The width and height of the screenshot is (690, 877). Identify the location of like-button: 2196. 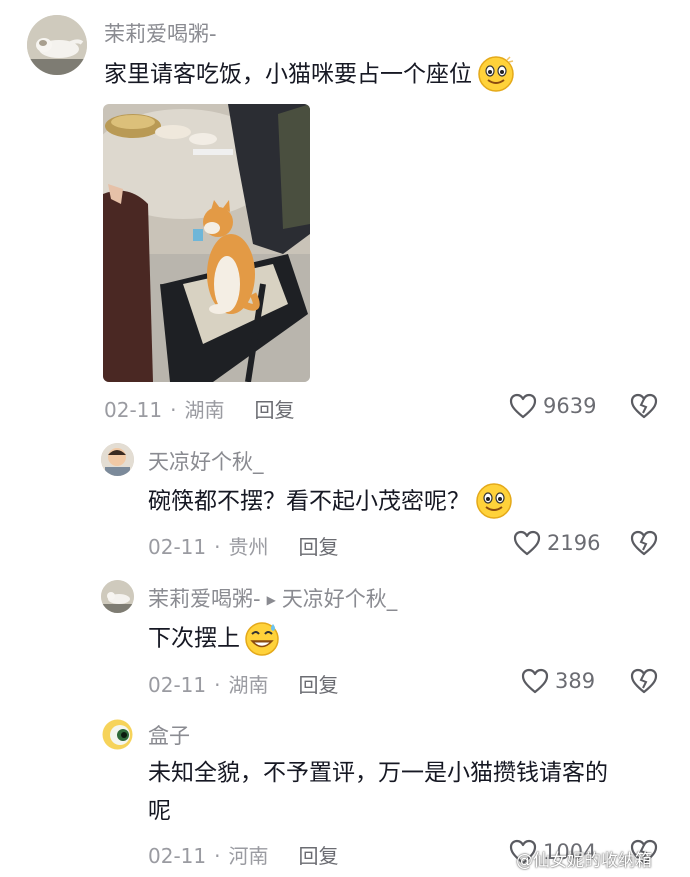
(556, 543).